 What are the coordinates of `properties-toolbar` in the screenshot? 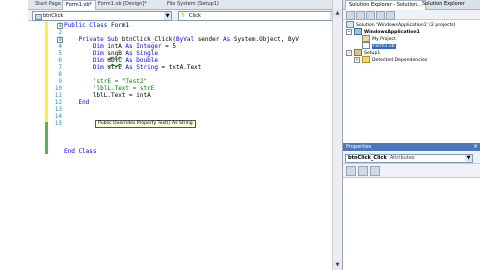 It's located at (411, 171).